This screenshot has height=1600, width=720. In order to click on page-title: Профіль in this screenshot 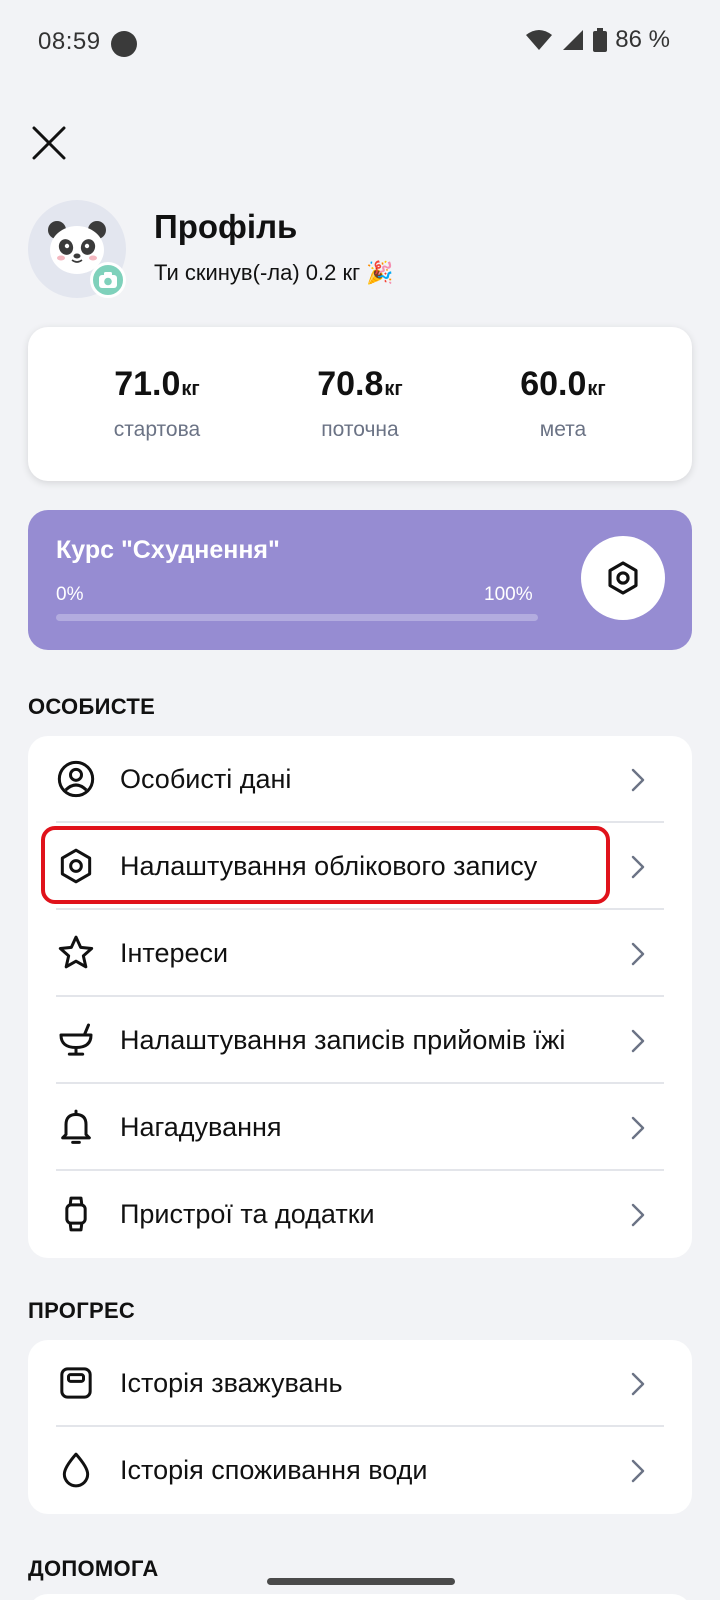, I will do `click(226, 226)`.